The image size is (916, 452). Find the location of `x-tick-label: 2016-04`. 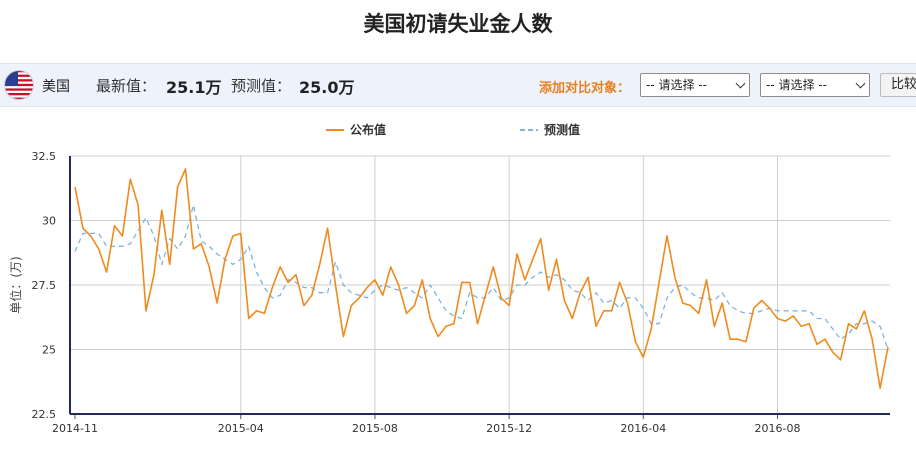

x-tick-label: 2016-04 is located at coordinates (643, 428).